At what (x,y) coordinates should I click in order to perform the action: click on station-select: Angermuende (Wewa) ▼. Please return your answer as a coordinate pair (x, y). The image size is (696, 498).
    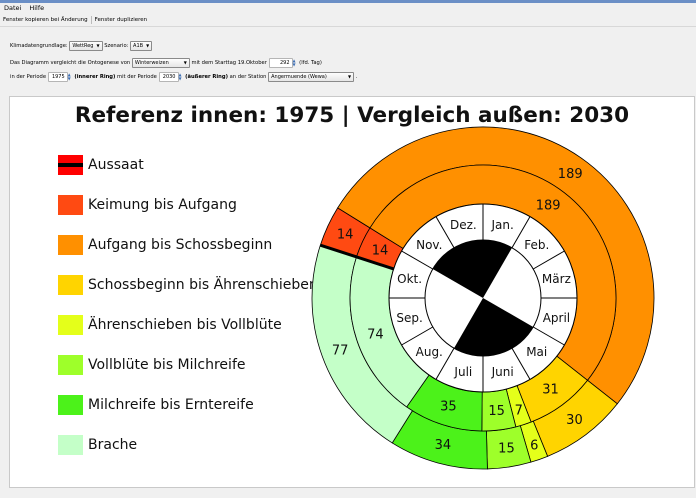
    Looking at the image, I should click on (311, 77).